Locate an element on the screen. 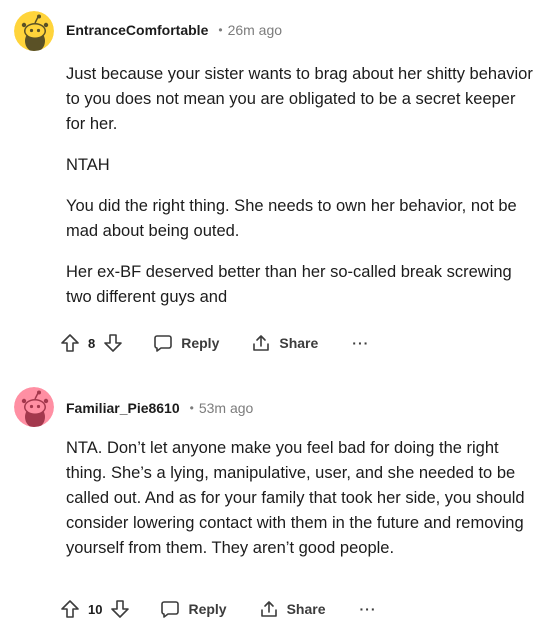 Image resolution: width=549 pixels, height=639 pixels. comment-actions: 10 Reply Share ··· is located at coordinates (218, 609).